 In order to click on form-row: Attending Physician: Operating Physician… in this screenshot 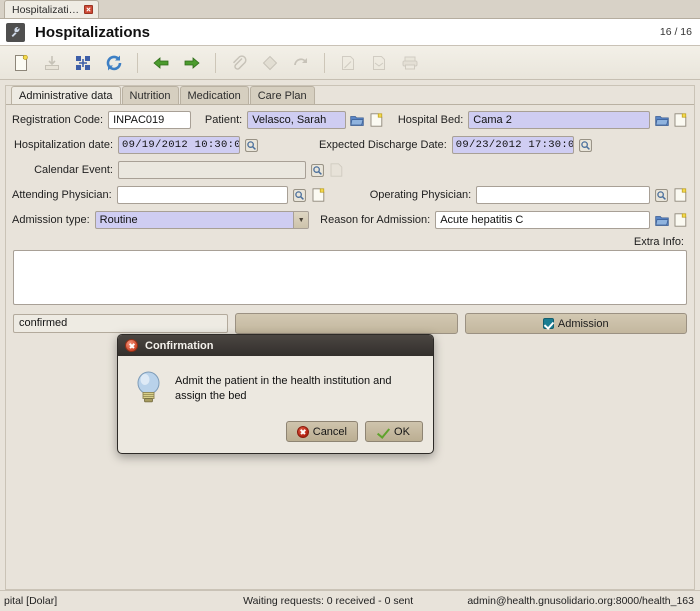, I will do `click(350, 195)`.